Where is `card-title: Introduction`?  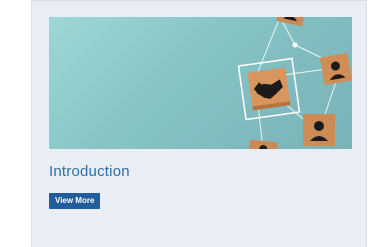
card-title: Introduction is located at coordinates (89, 171).